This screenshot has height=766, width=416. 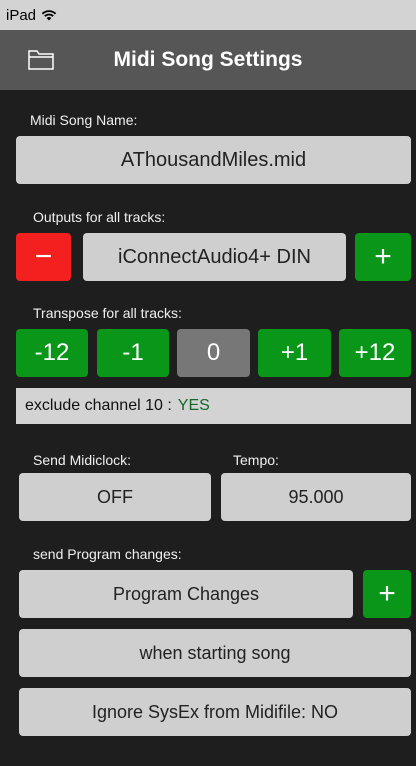 What do you see at coordinates (316, 497) in the screenshot?
I see `tempo-field: 95.000` at bounding box center [316, 497].